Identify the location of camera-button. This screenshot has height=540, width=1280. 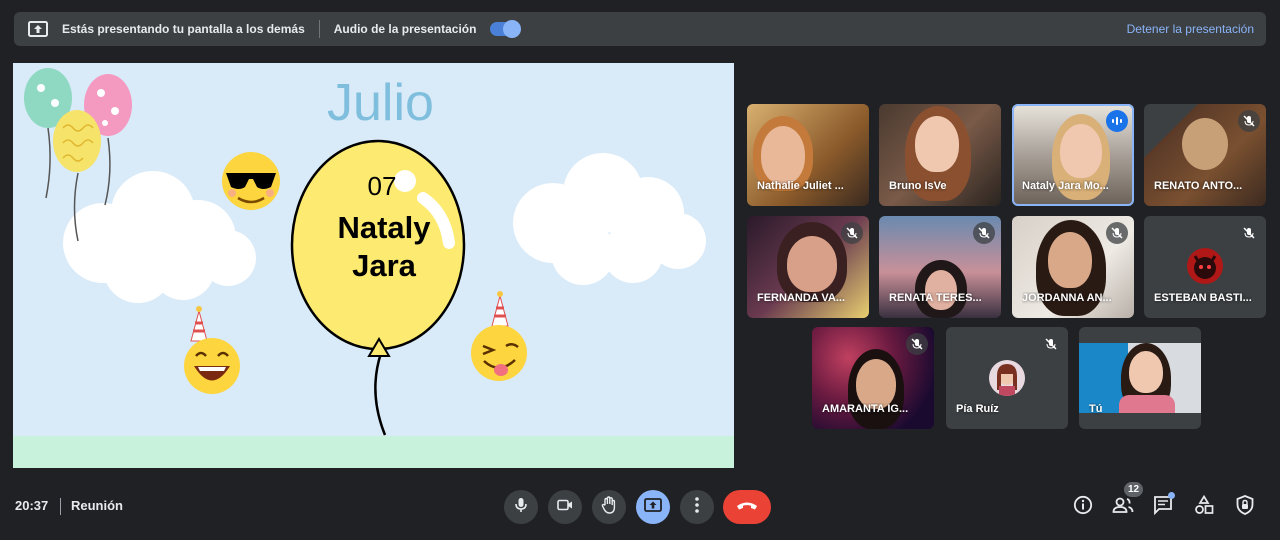
(565, 507).